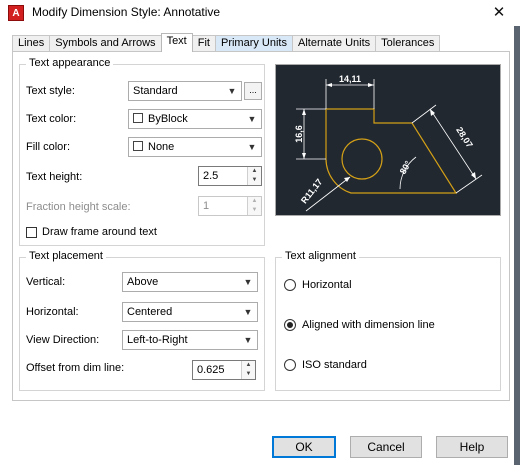  Describe the element at coordinates (157, 340) in the screenshot. I see `view-direction-value: Left-to-Right` at that location.